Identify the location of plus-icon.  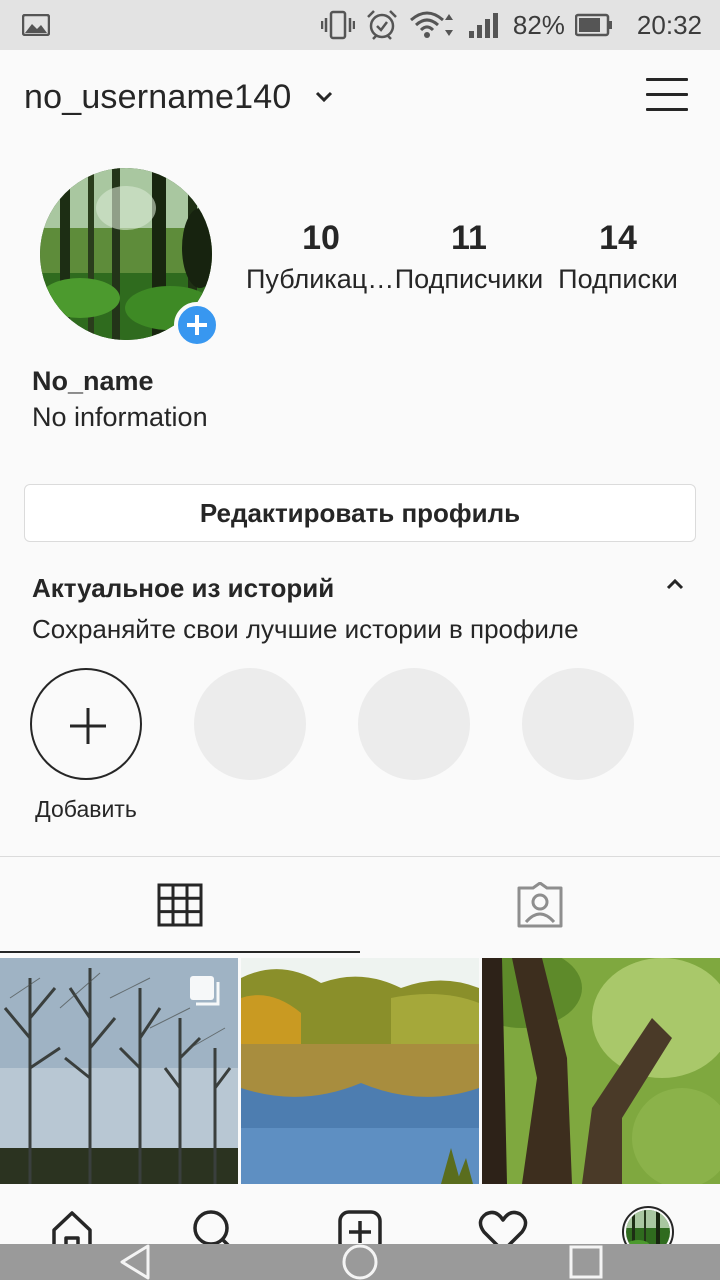
(88, 726).